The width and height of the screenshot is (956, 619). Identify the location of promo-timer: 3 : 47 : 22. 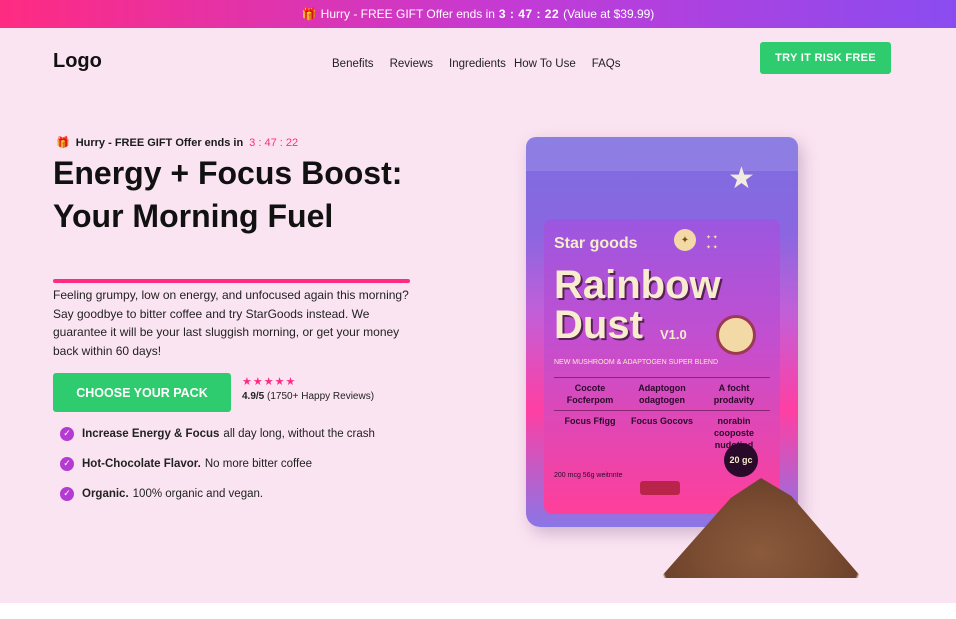
(529, 14).